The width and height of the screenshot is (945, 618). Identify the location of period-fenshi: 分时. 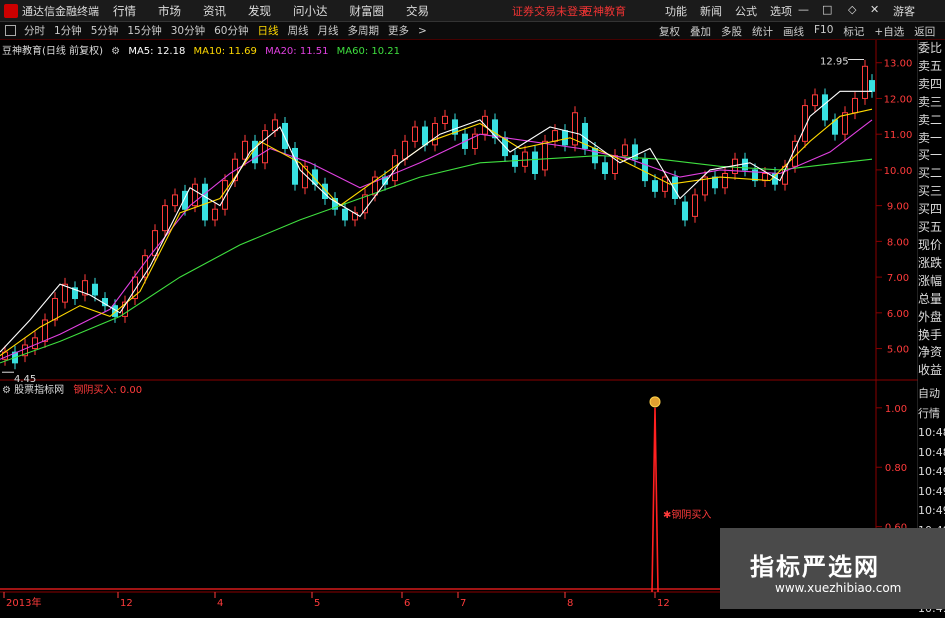
(34, 30).